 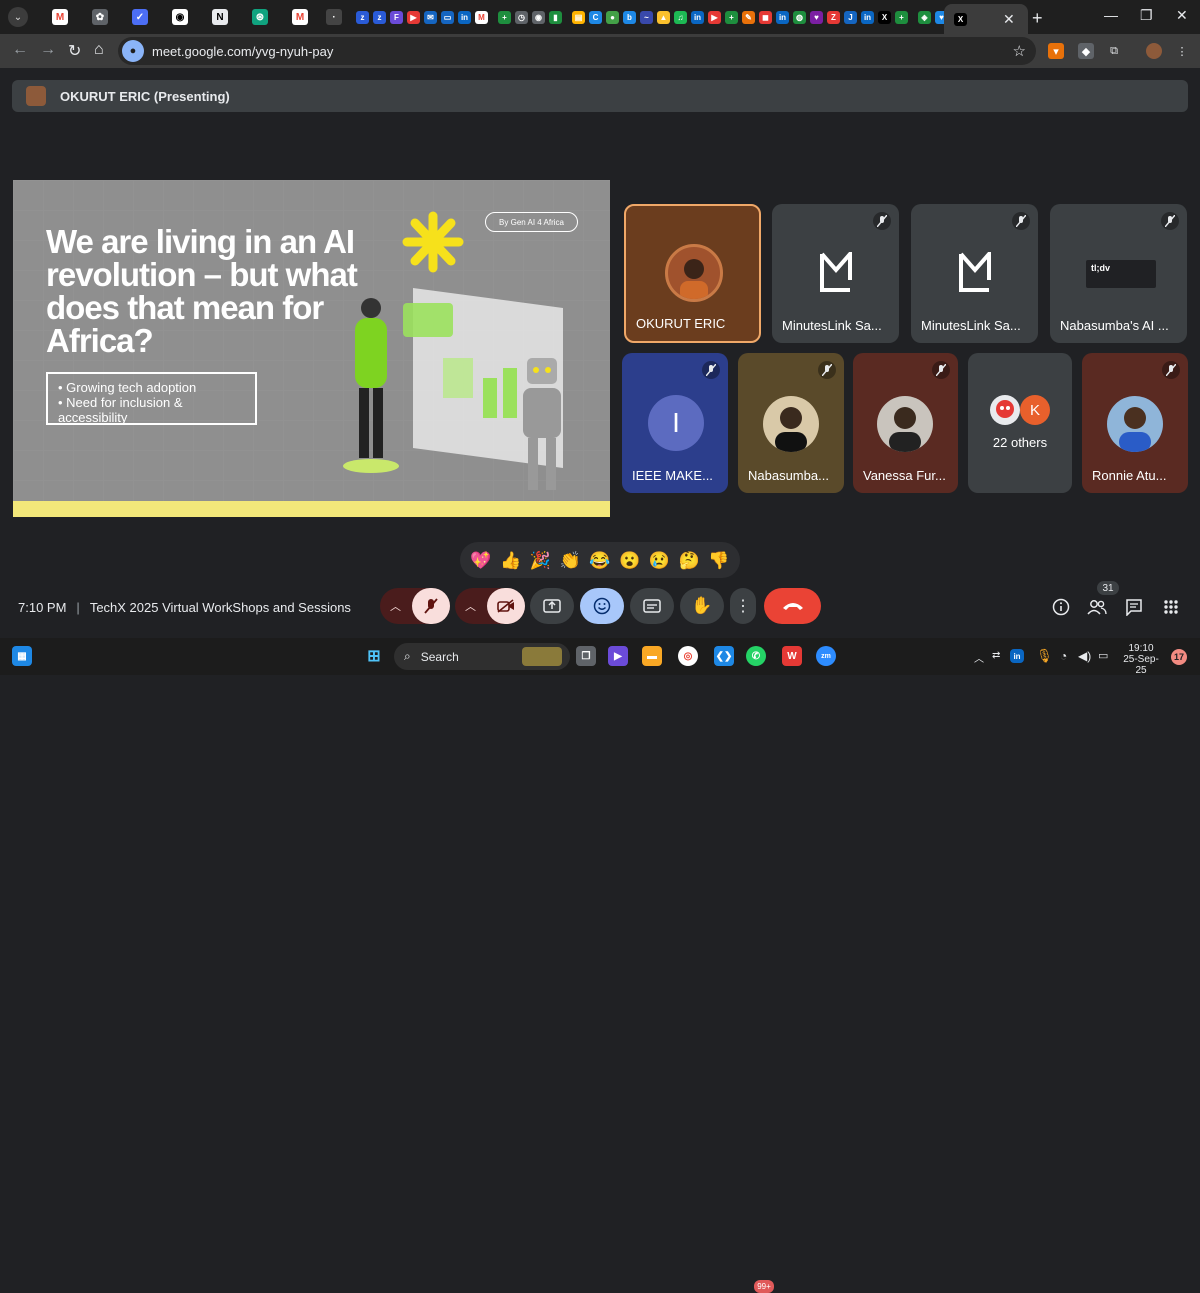 I want to click on red-tab-icon: ◼, so click(x=765, y=17).